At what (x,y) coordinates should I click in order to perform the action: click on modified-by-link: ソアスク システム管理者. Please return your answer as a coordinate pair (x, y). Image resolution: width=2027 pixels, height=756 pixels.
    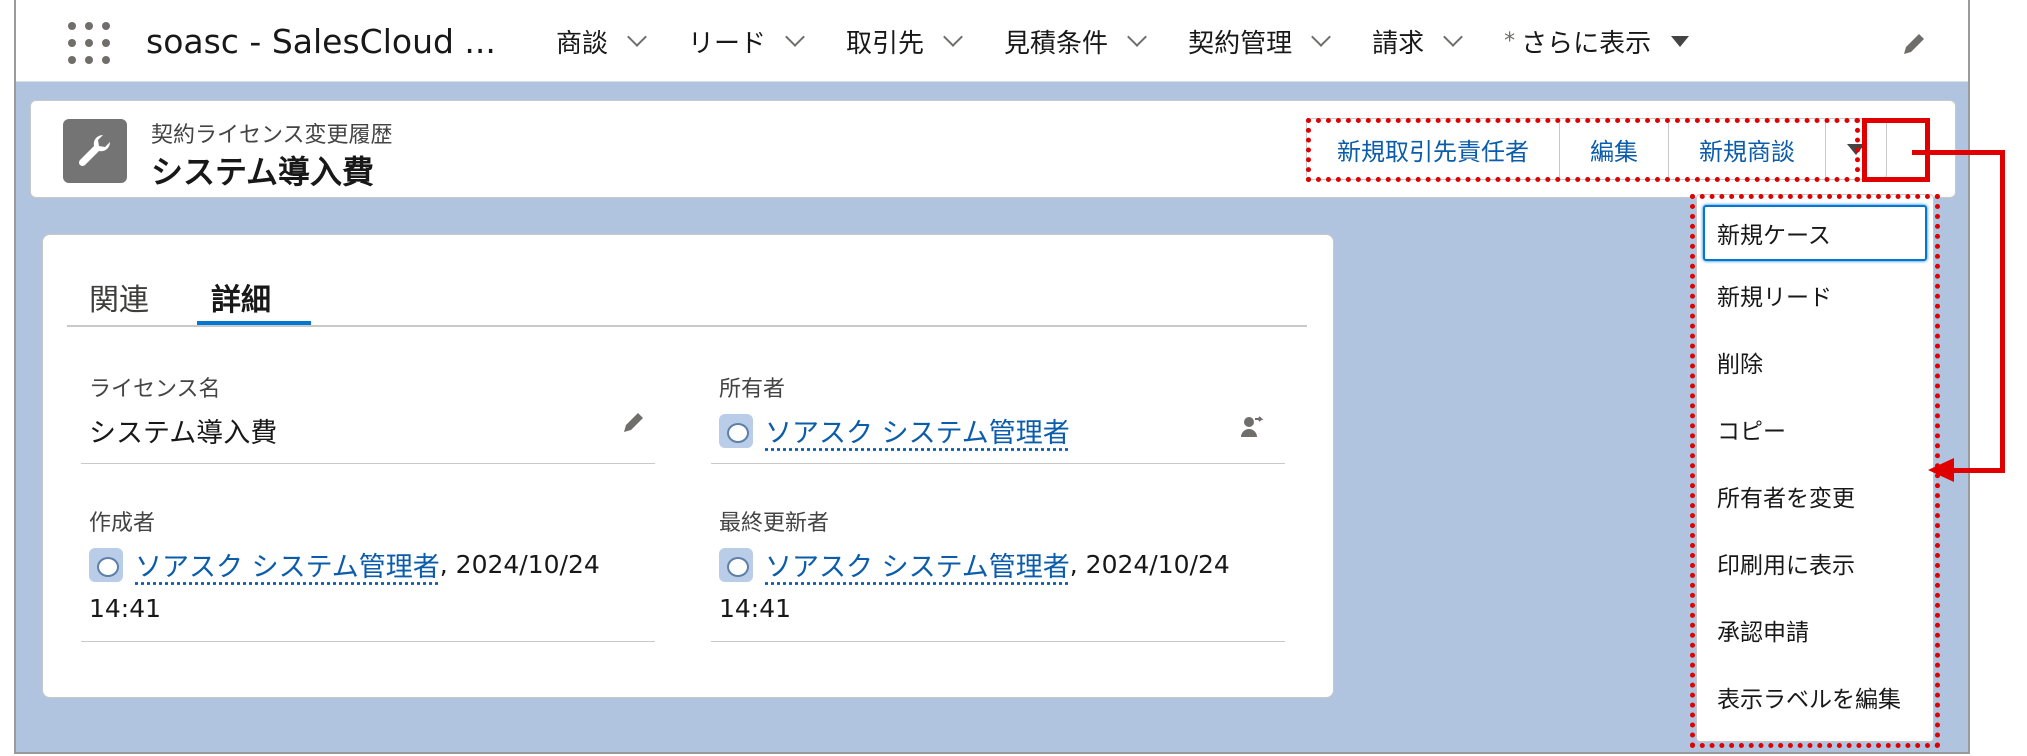
    Looking at the image, I should click on (917, 564).